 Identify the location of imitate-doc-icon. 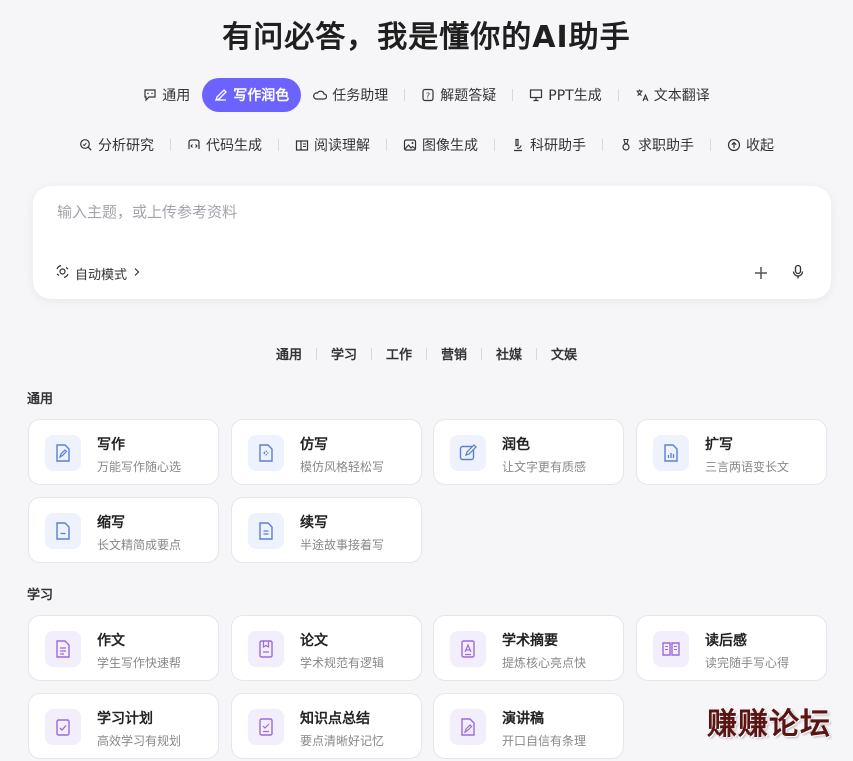
(266, 453).